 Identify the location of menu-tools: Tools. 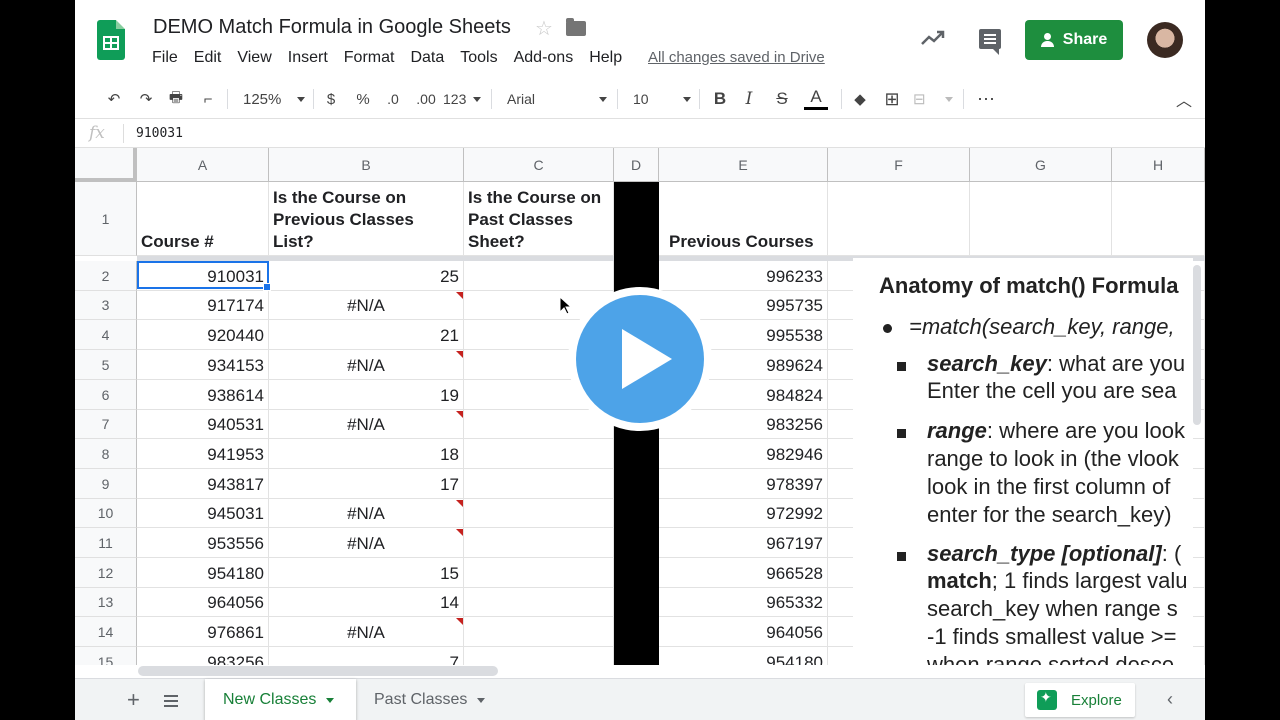
(478, 58).